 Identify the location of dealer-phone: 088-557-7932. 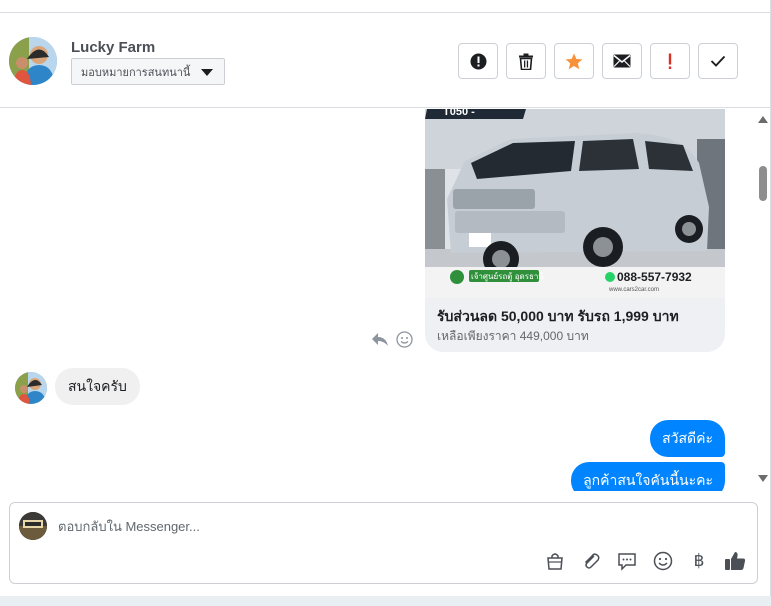
(654, 277).